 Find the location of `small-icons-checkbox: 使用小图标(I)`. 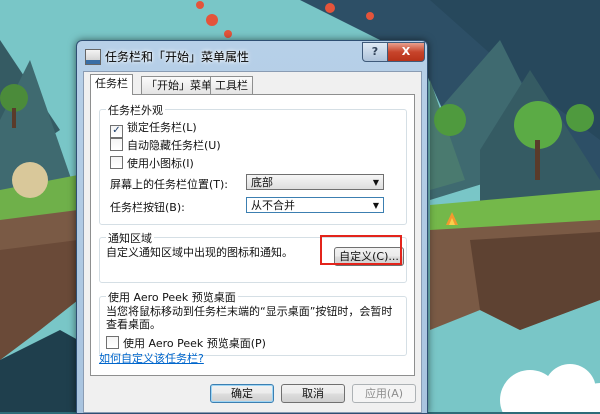

small-icons-checkbox: 使用小图标(I) is located at coordinates (152, 163).